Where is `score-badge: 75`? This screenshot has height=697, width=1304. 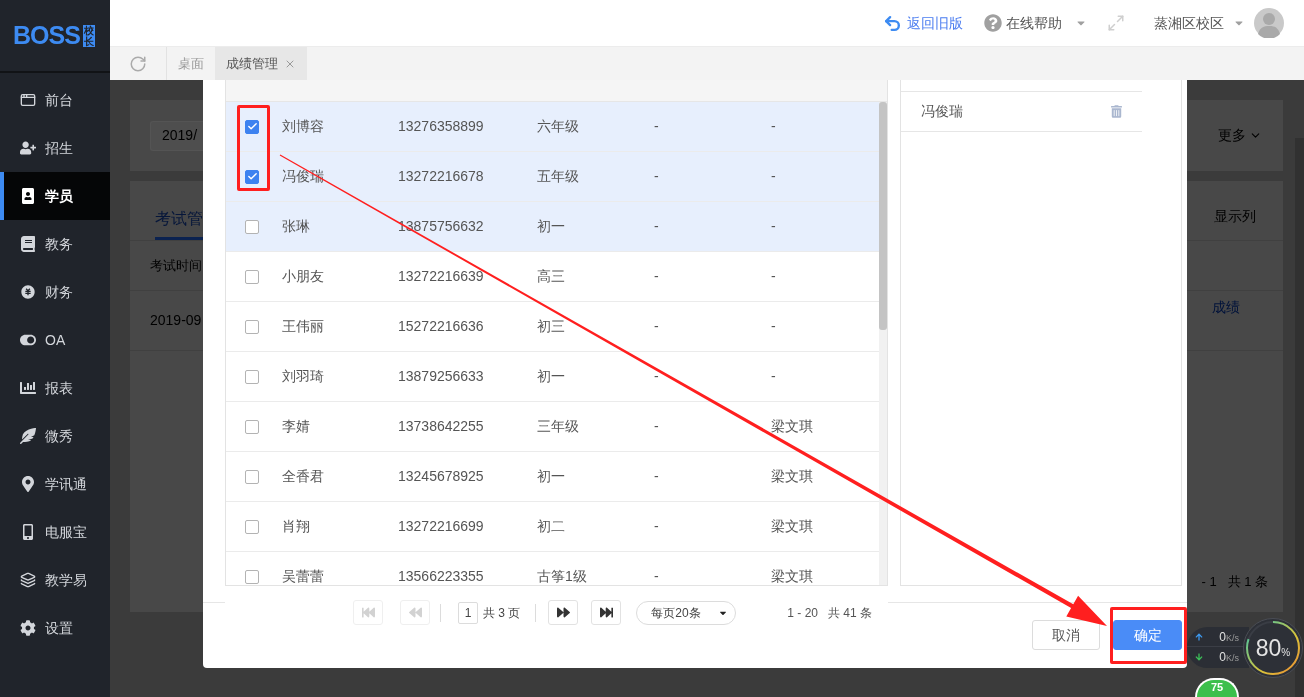 score-badge: 75 is located at coordinates (1217, 687).